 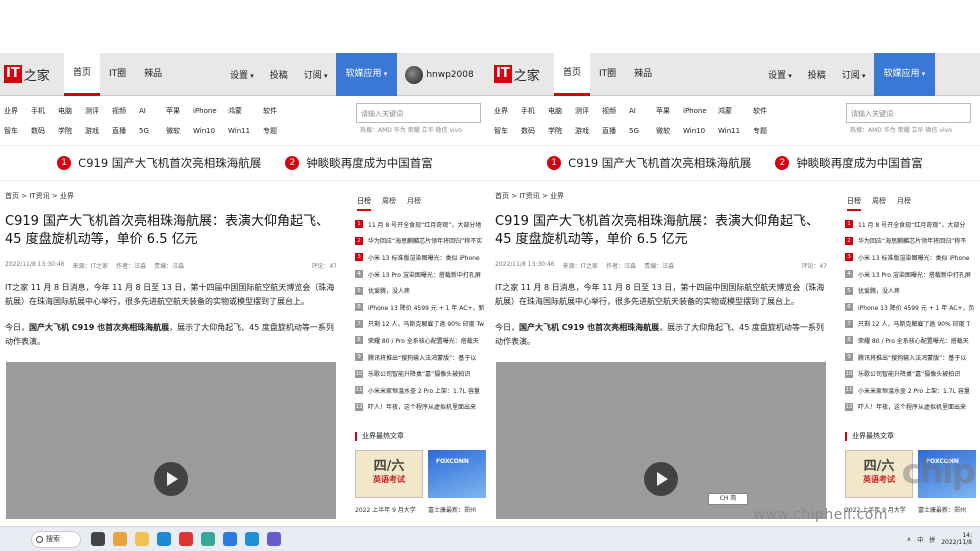 I want to click on rank-list-item: 6 iPhone 13 降价 4599 元 + 1 年 AC+，负, so click(x=909, y=307).